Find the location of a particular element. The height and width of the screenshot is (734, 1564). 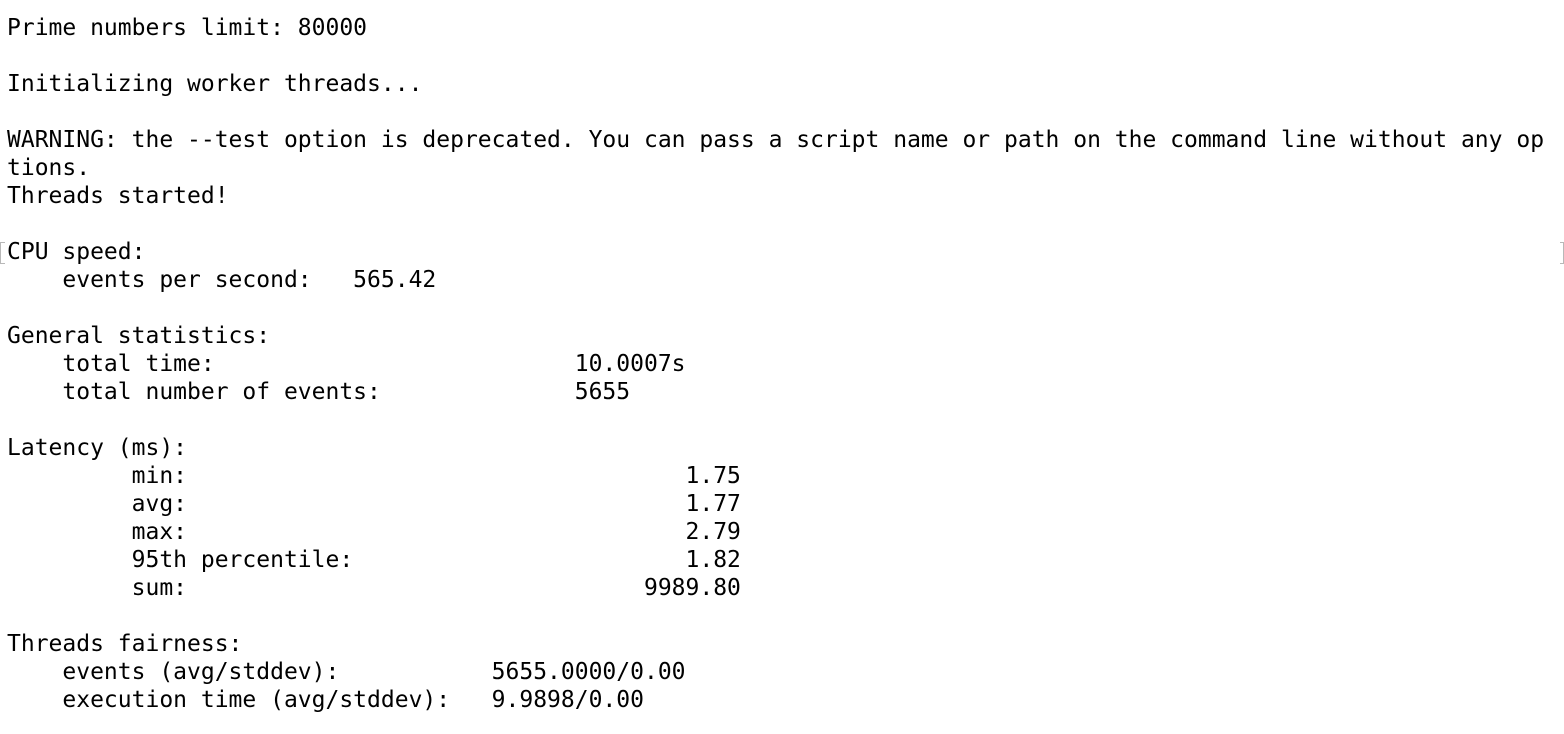

selection-marker-right is located at coordinates (1562, 253).